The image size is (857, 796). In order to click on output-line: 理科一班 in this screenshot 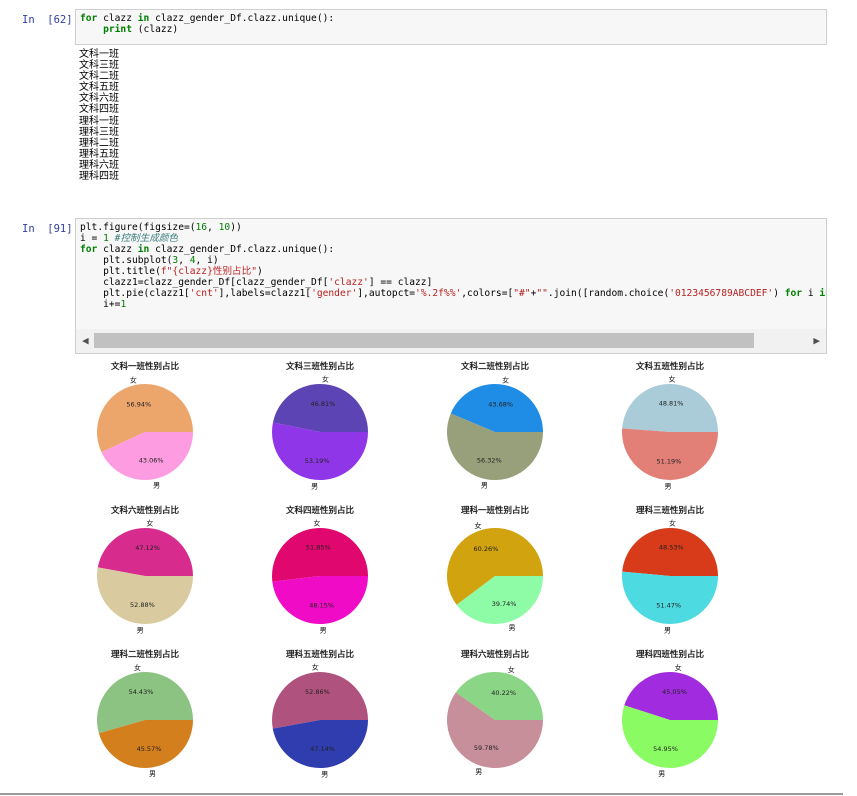, I will do `click(99, 121)`.